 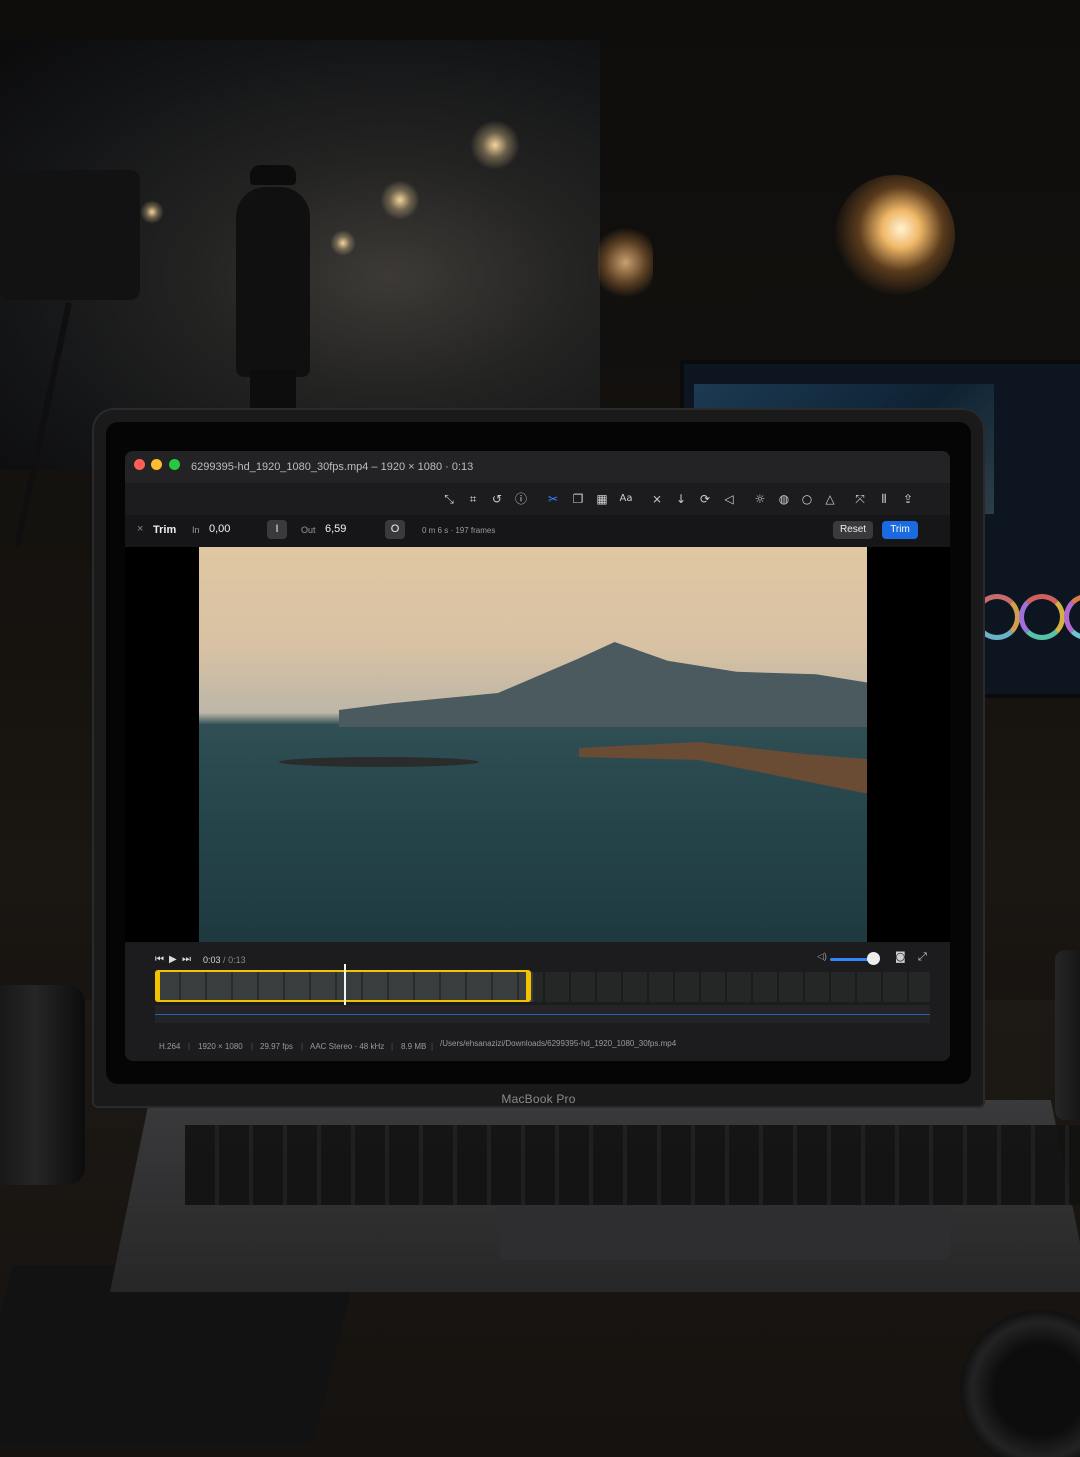 I want to click on time-readout: 0:03 / 0:13, so click(x=224, y=960).